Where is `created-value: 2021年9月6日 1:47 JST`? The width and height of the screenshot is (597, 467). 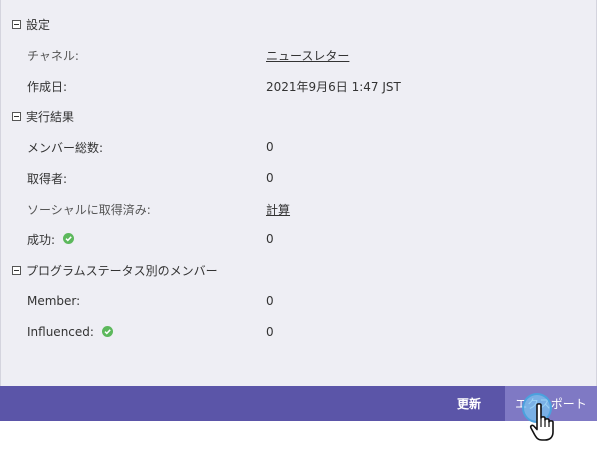
created-value: 2021年9月6日 1:47 JST is located at coordinates (333, 86).